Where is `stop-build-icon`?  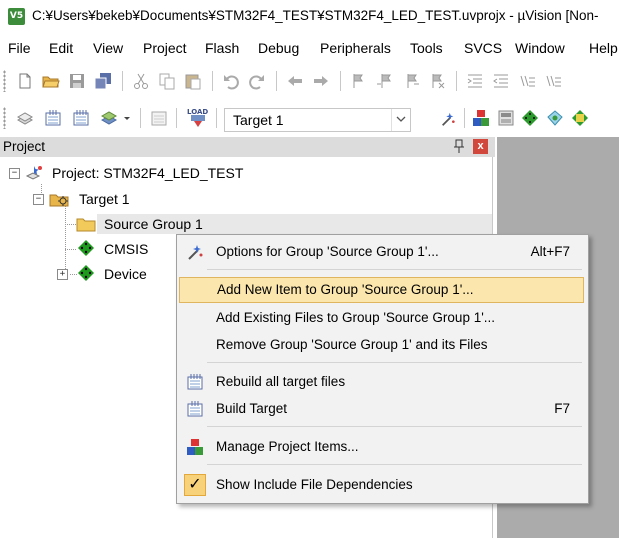
stop-build-icon is located at coordinates (159, 118).